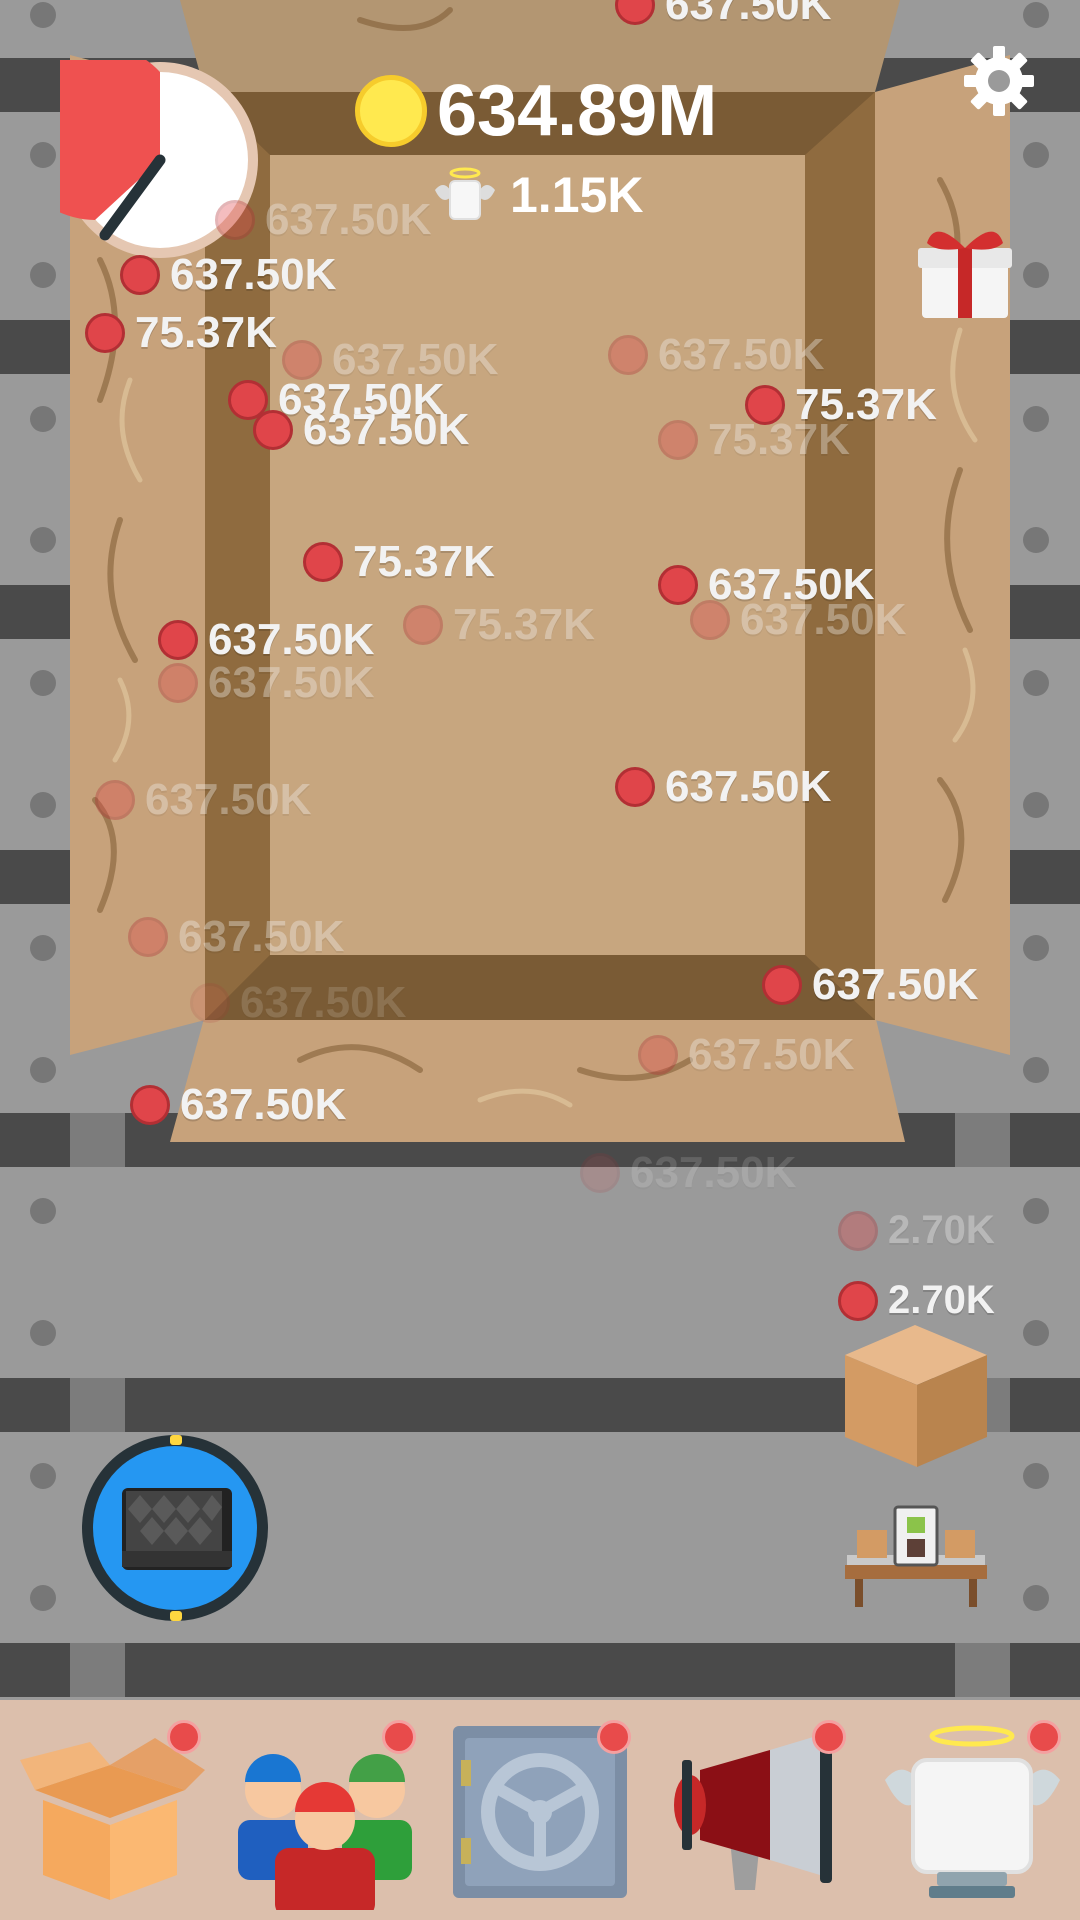  Describe the element at coordinates (540, 1815) in the screenshot. I see `nav-vault-button` at that location.